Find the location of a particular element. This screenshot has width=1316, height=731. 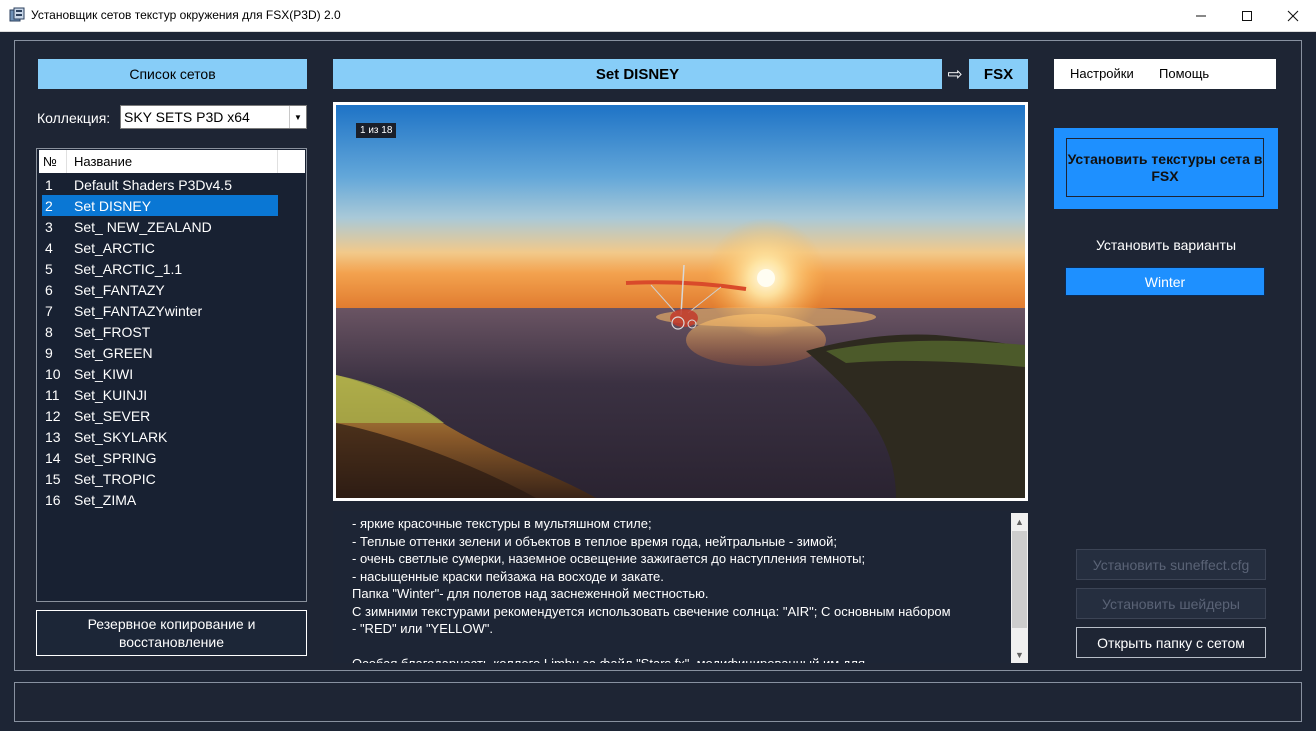

list-item: 15 Set_TROPIC is located at coordinates (160, 478).